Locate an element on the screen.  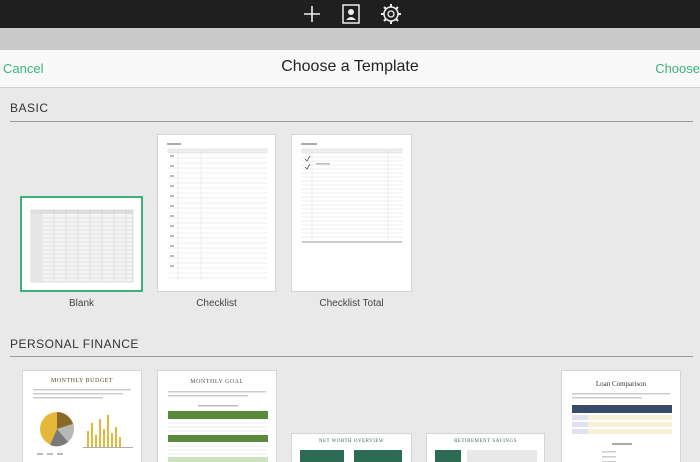
template-label-blank: Blank is located at coordinates (81, 303).